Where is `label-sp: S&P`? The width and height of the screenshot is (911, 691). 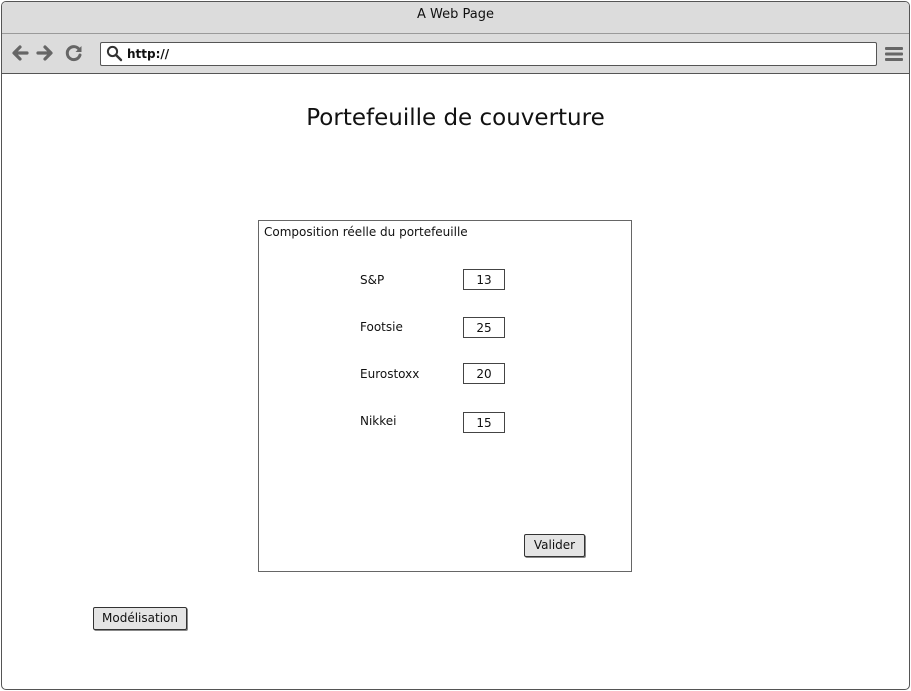
label-sp: S&P is located at coordinates (372, 280).